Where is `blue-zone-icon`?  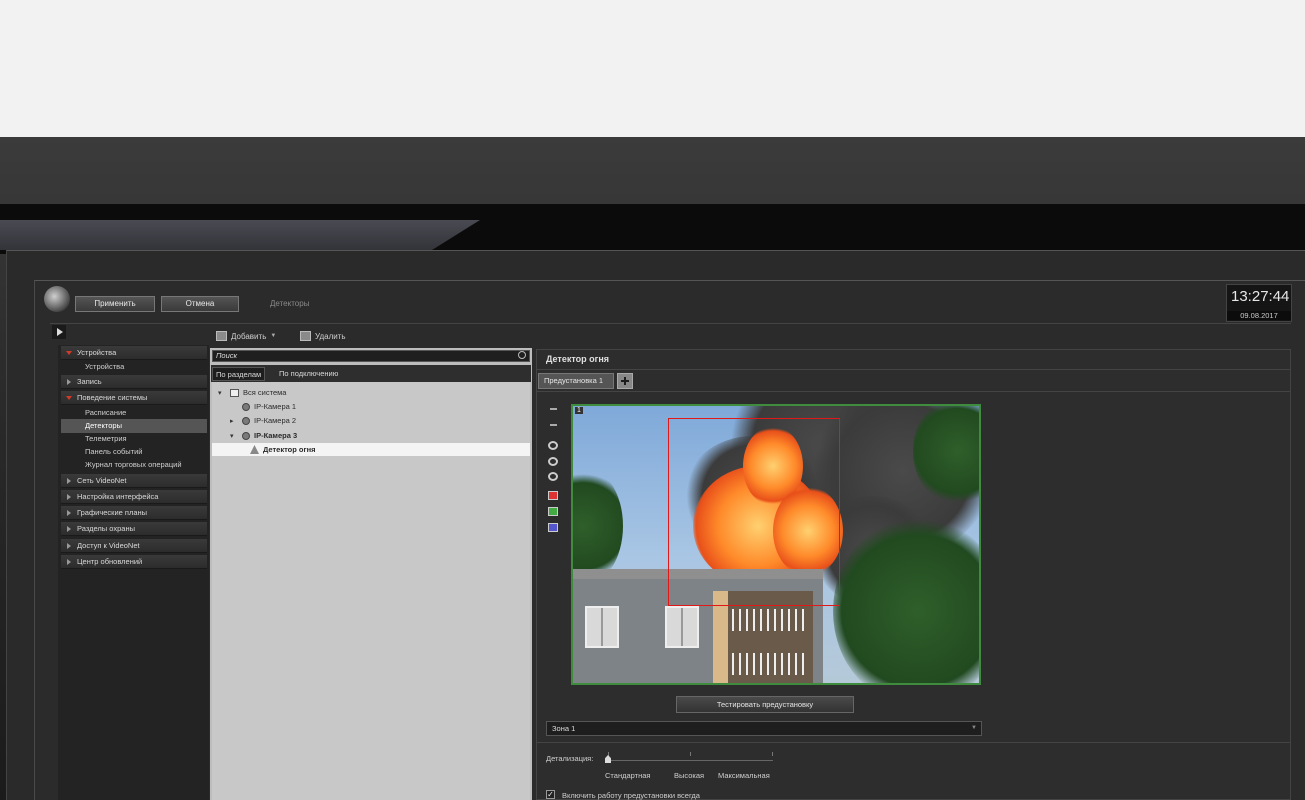
blue-zone-icon is located at coordinates (553, 527).